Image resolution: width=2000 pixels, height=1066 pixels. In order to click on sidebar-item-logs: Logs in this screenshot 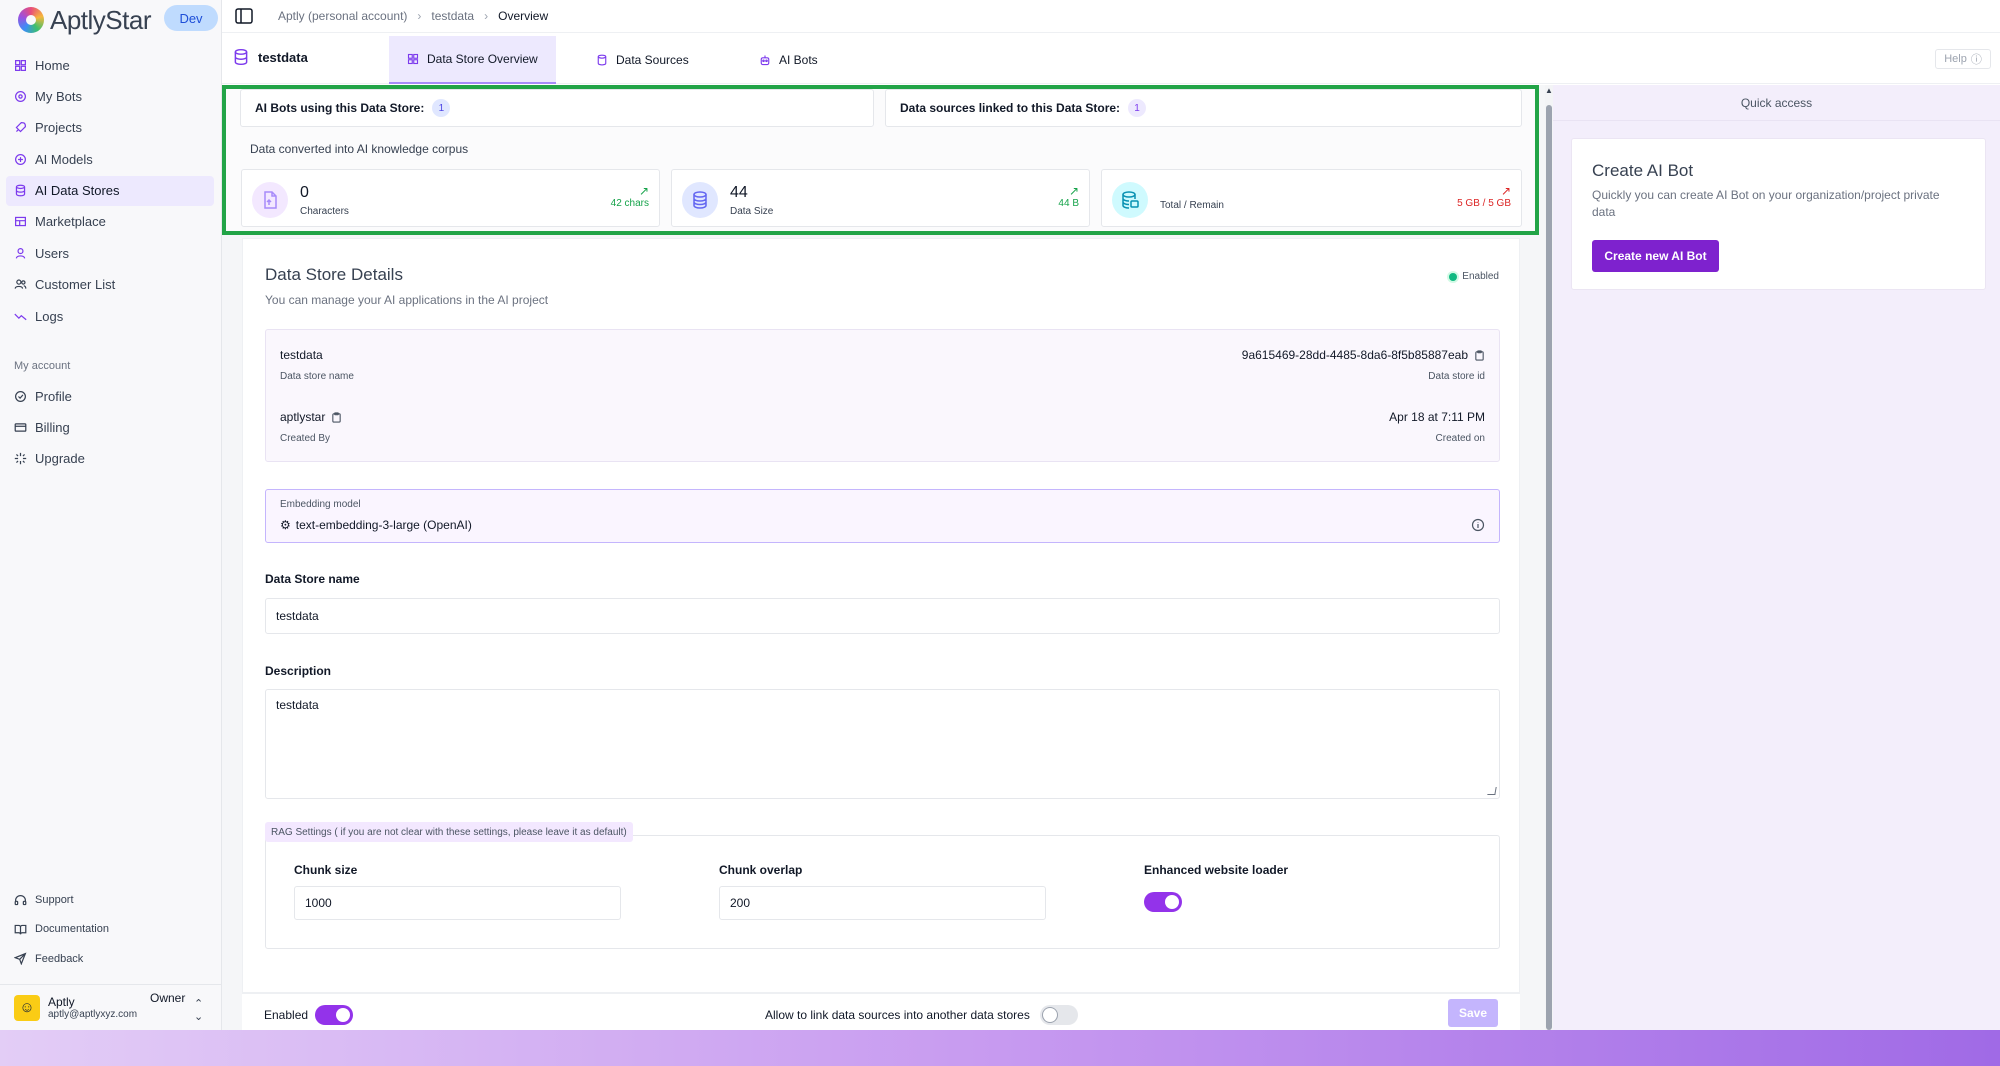, I will do `click(110, 316)`.